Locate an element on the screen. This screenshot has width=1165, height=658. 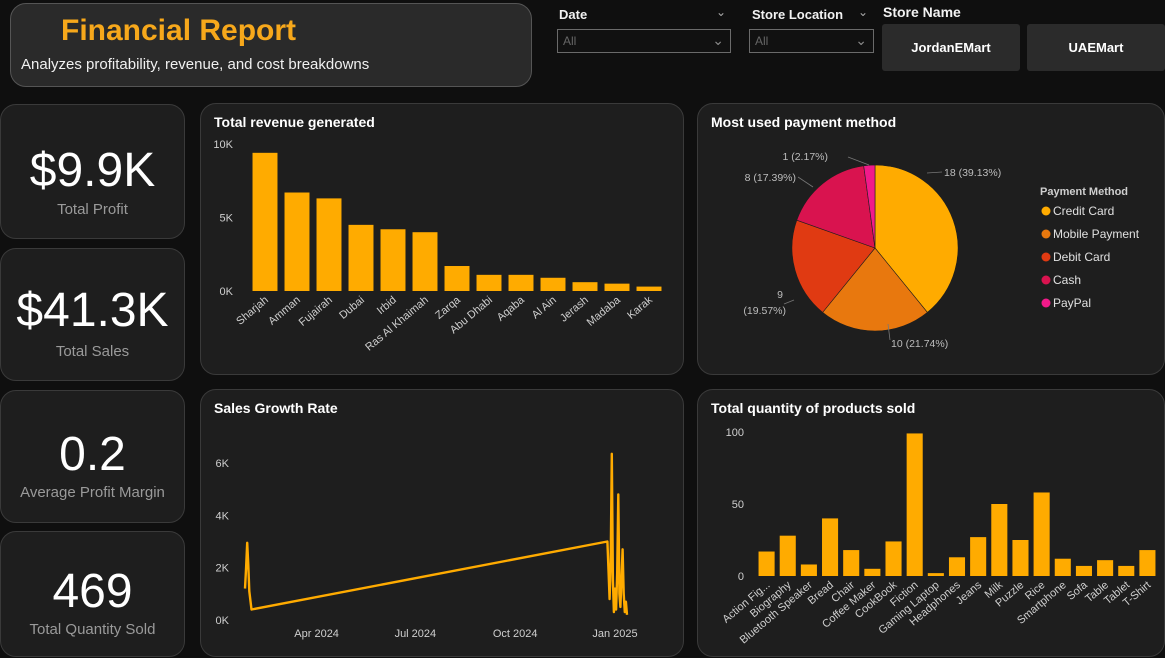
legend-label: Debit Card is located at coordinates (1081, 257).